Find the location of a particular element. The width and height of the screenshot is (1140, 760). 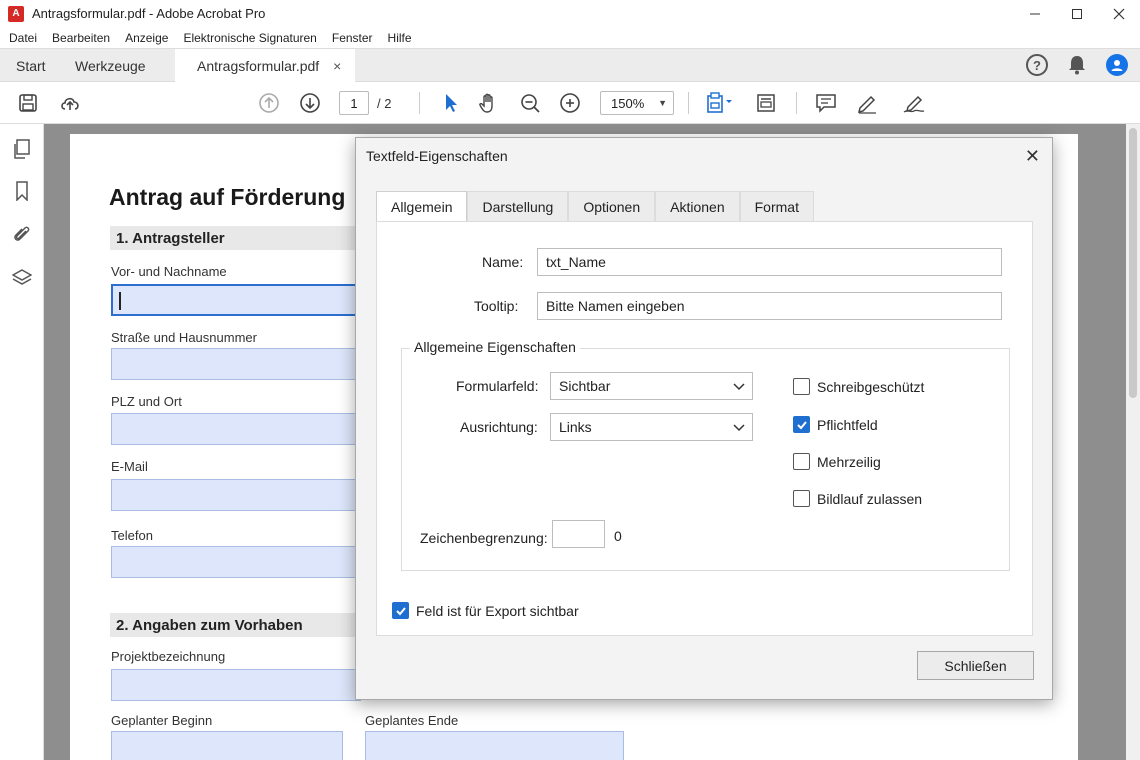

highlight-pen-icon is located at coordinates (867, 103).